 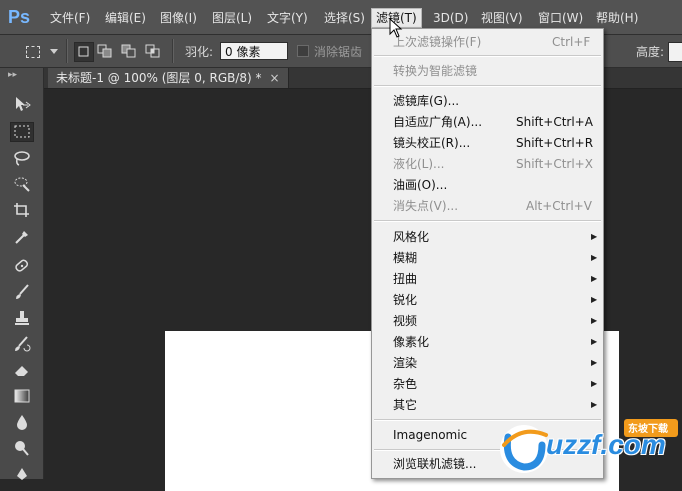 What do you see at coordinates (487, 405) in the screenshot?
I see `menu-item-other: 其它 ▶` at bounding box center [487, 405].